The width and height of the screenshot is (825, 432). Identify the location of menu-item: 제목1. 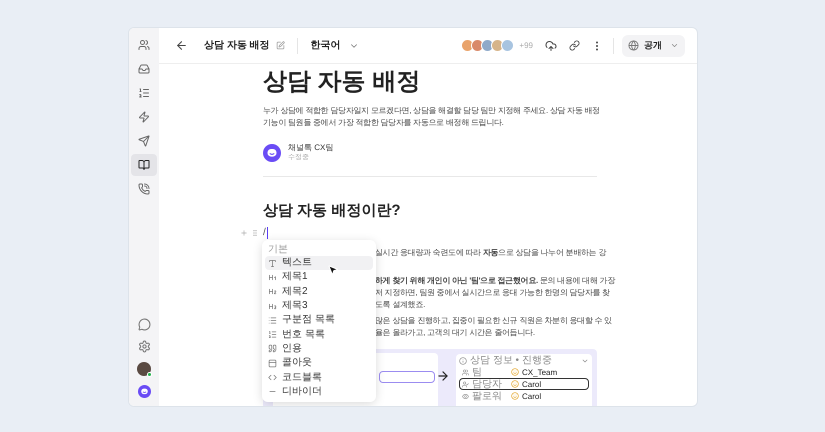
(319, 277).